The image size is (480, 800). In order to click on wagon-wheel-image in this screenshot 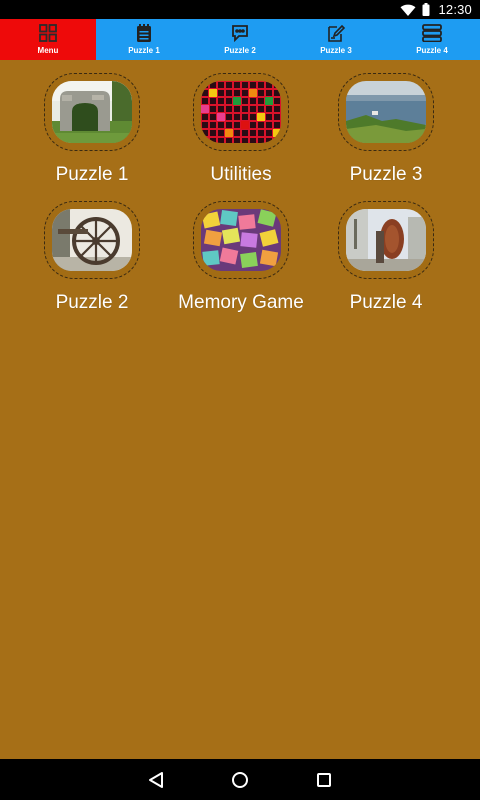, I will do `click(92, 240)`.